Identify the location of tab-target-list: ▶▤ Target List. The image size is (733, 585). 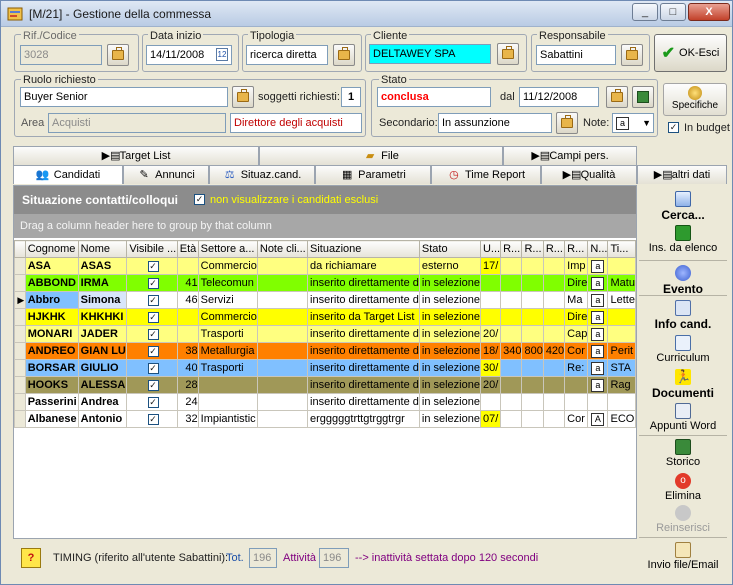
(136, 155).